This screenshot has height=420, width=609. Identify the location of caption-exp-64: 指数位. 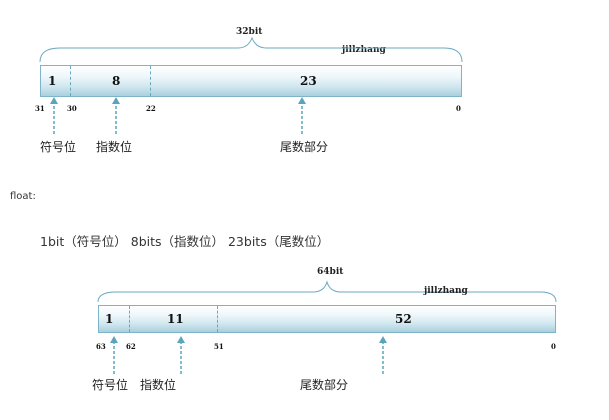
(158, 385).